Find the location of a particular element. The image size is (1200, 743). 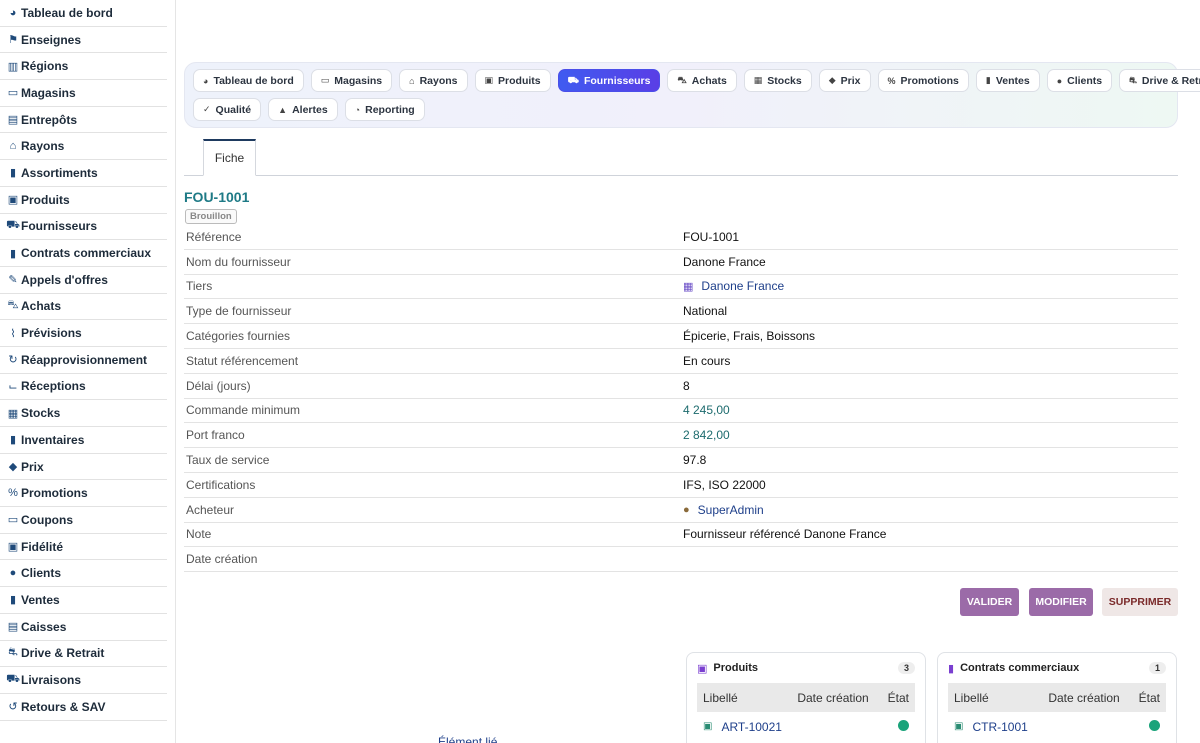

sidebar-item: ▮ Inventaires is located at coordinates (83, 440).